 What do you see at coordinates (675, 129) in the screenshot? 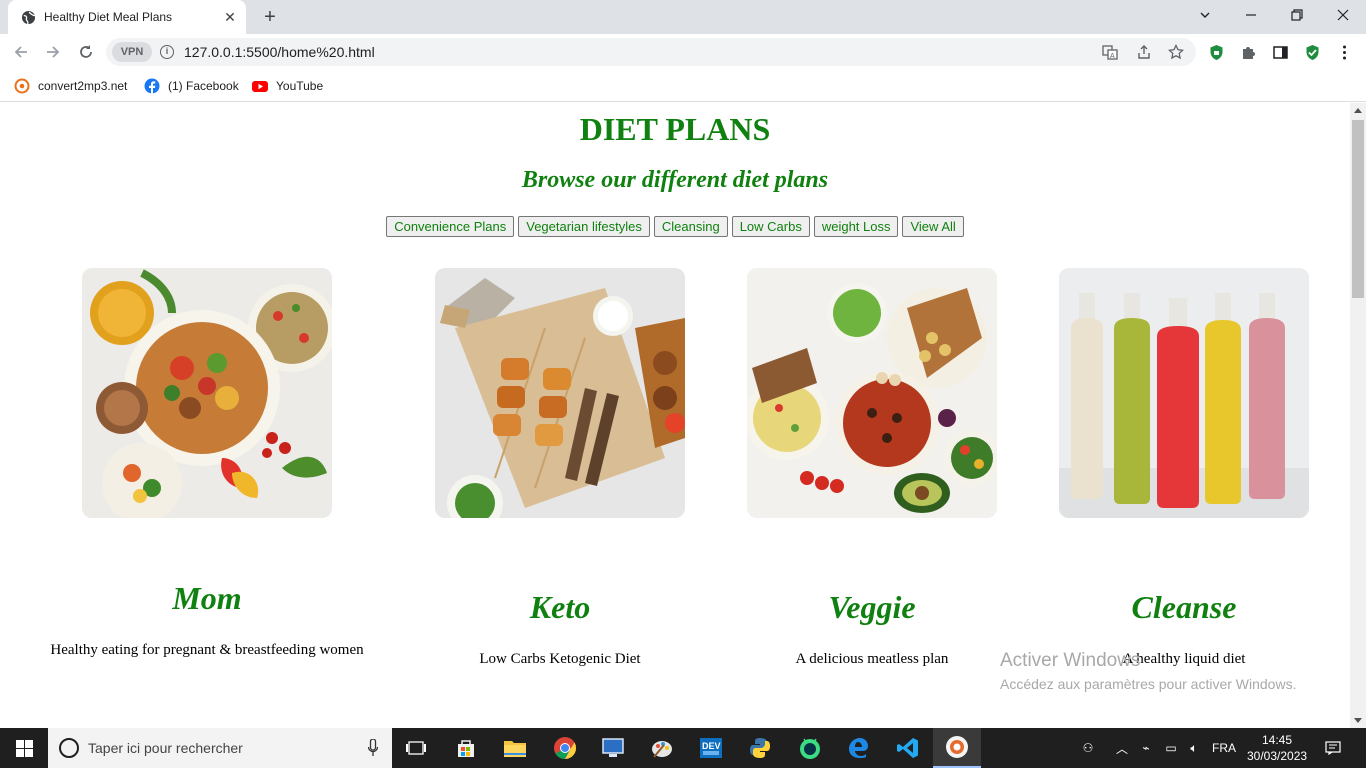
I see `page-title: DIET PLANS` at bounding box center [675, 129].